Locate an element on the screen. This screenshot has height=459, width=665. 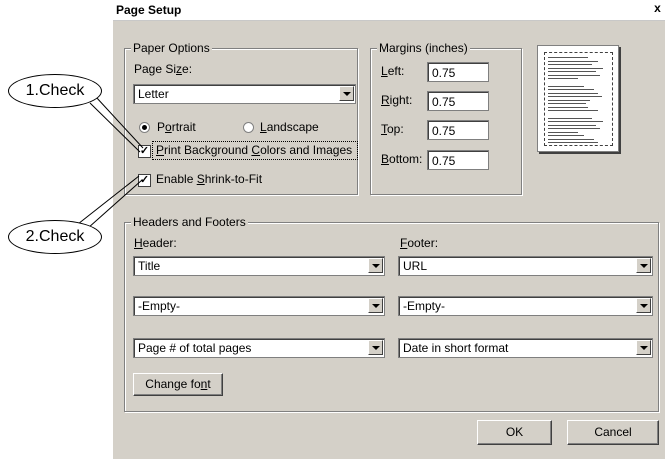
margins-legend: Margins (inches) is located at coordinates (423, 48).